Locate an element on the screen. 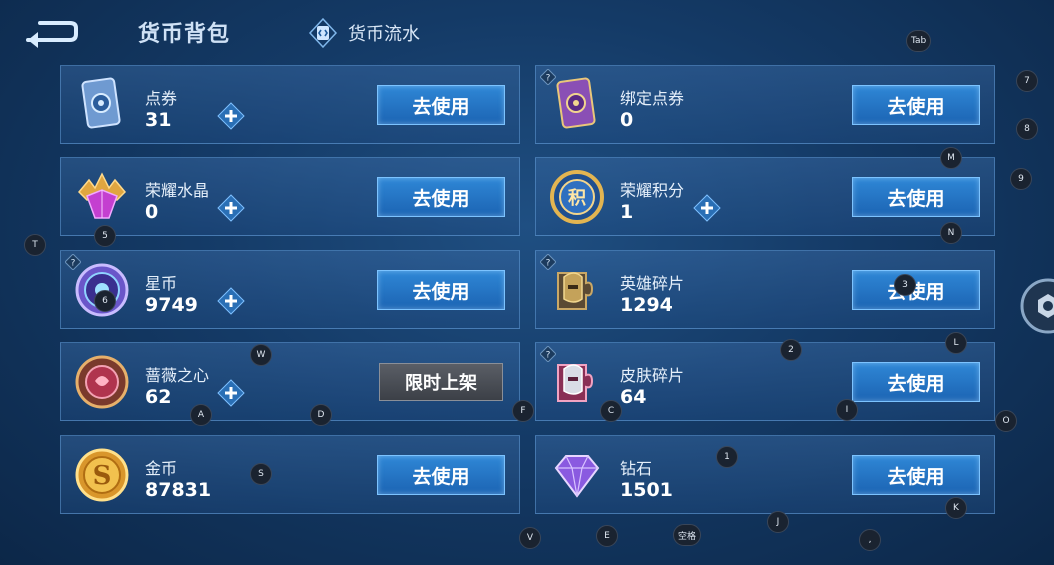 The image size is (1054, 565). coupon-card-icon is located at coordinates (102, 105).